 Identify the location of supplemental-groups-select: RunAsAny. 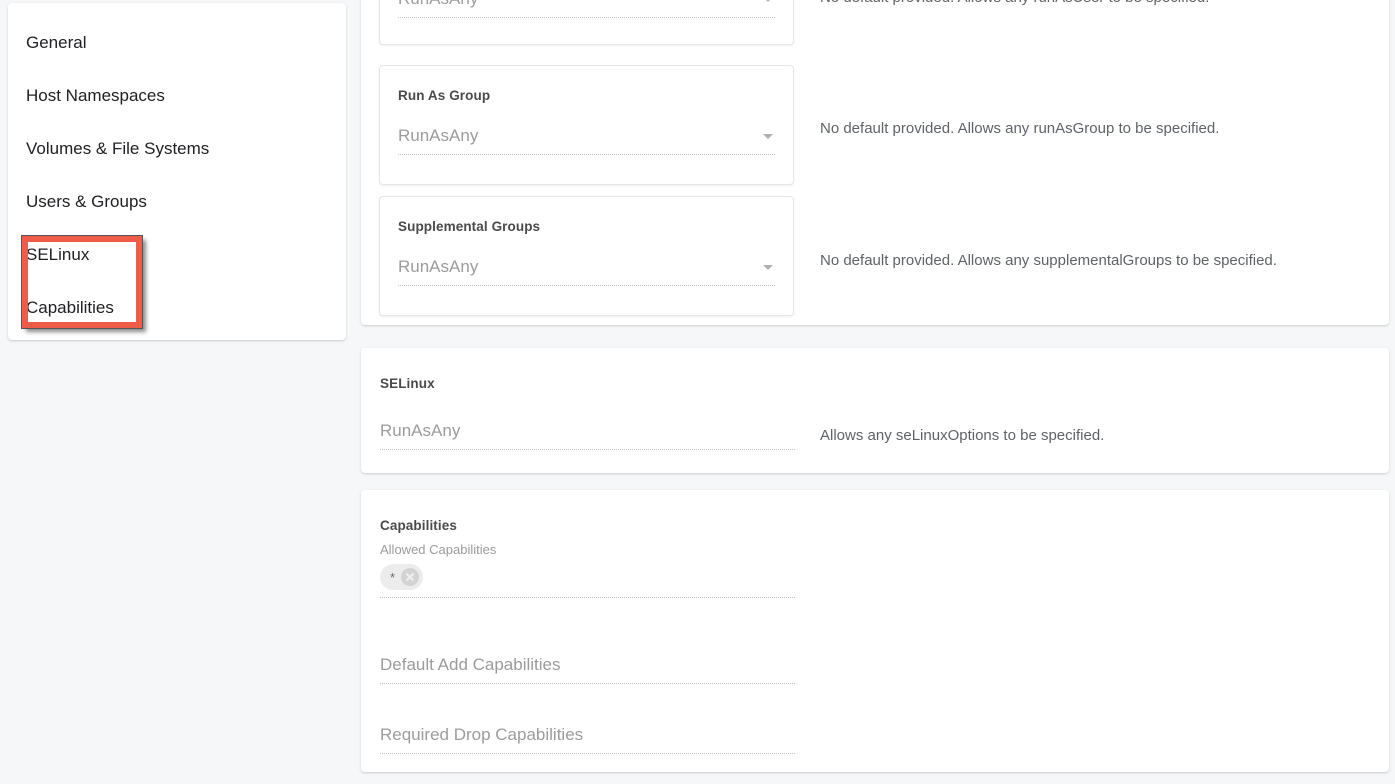
(586, 269).